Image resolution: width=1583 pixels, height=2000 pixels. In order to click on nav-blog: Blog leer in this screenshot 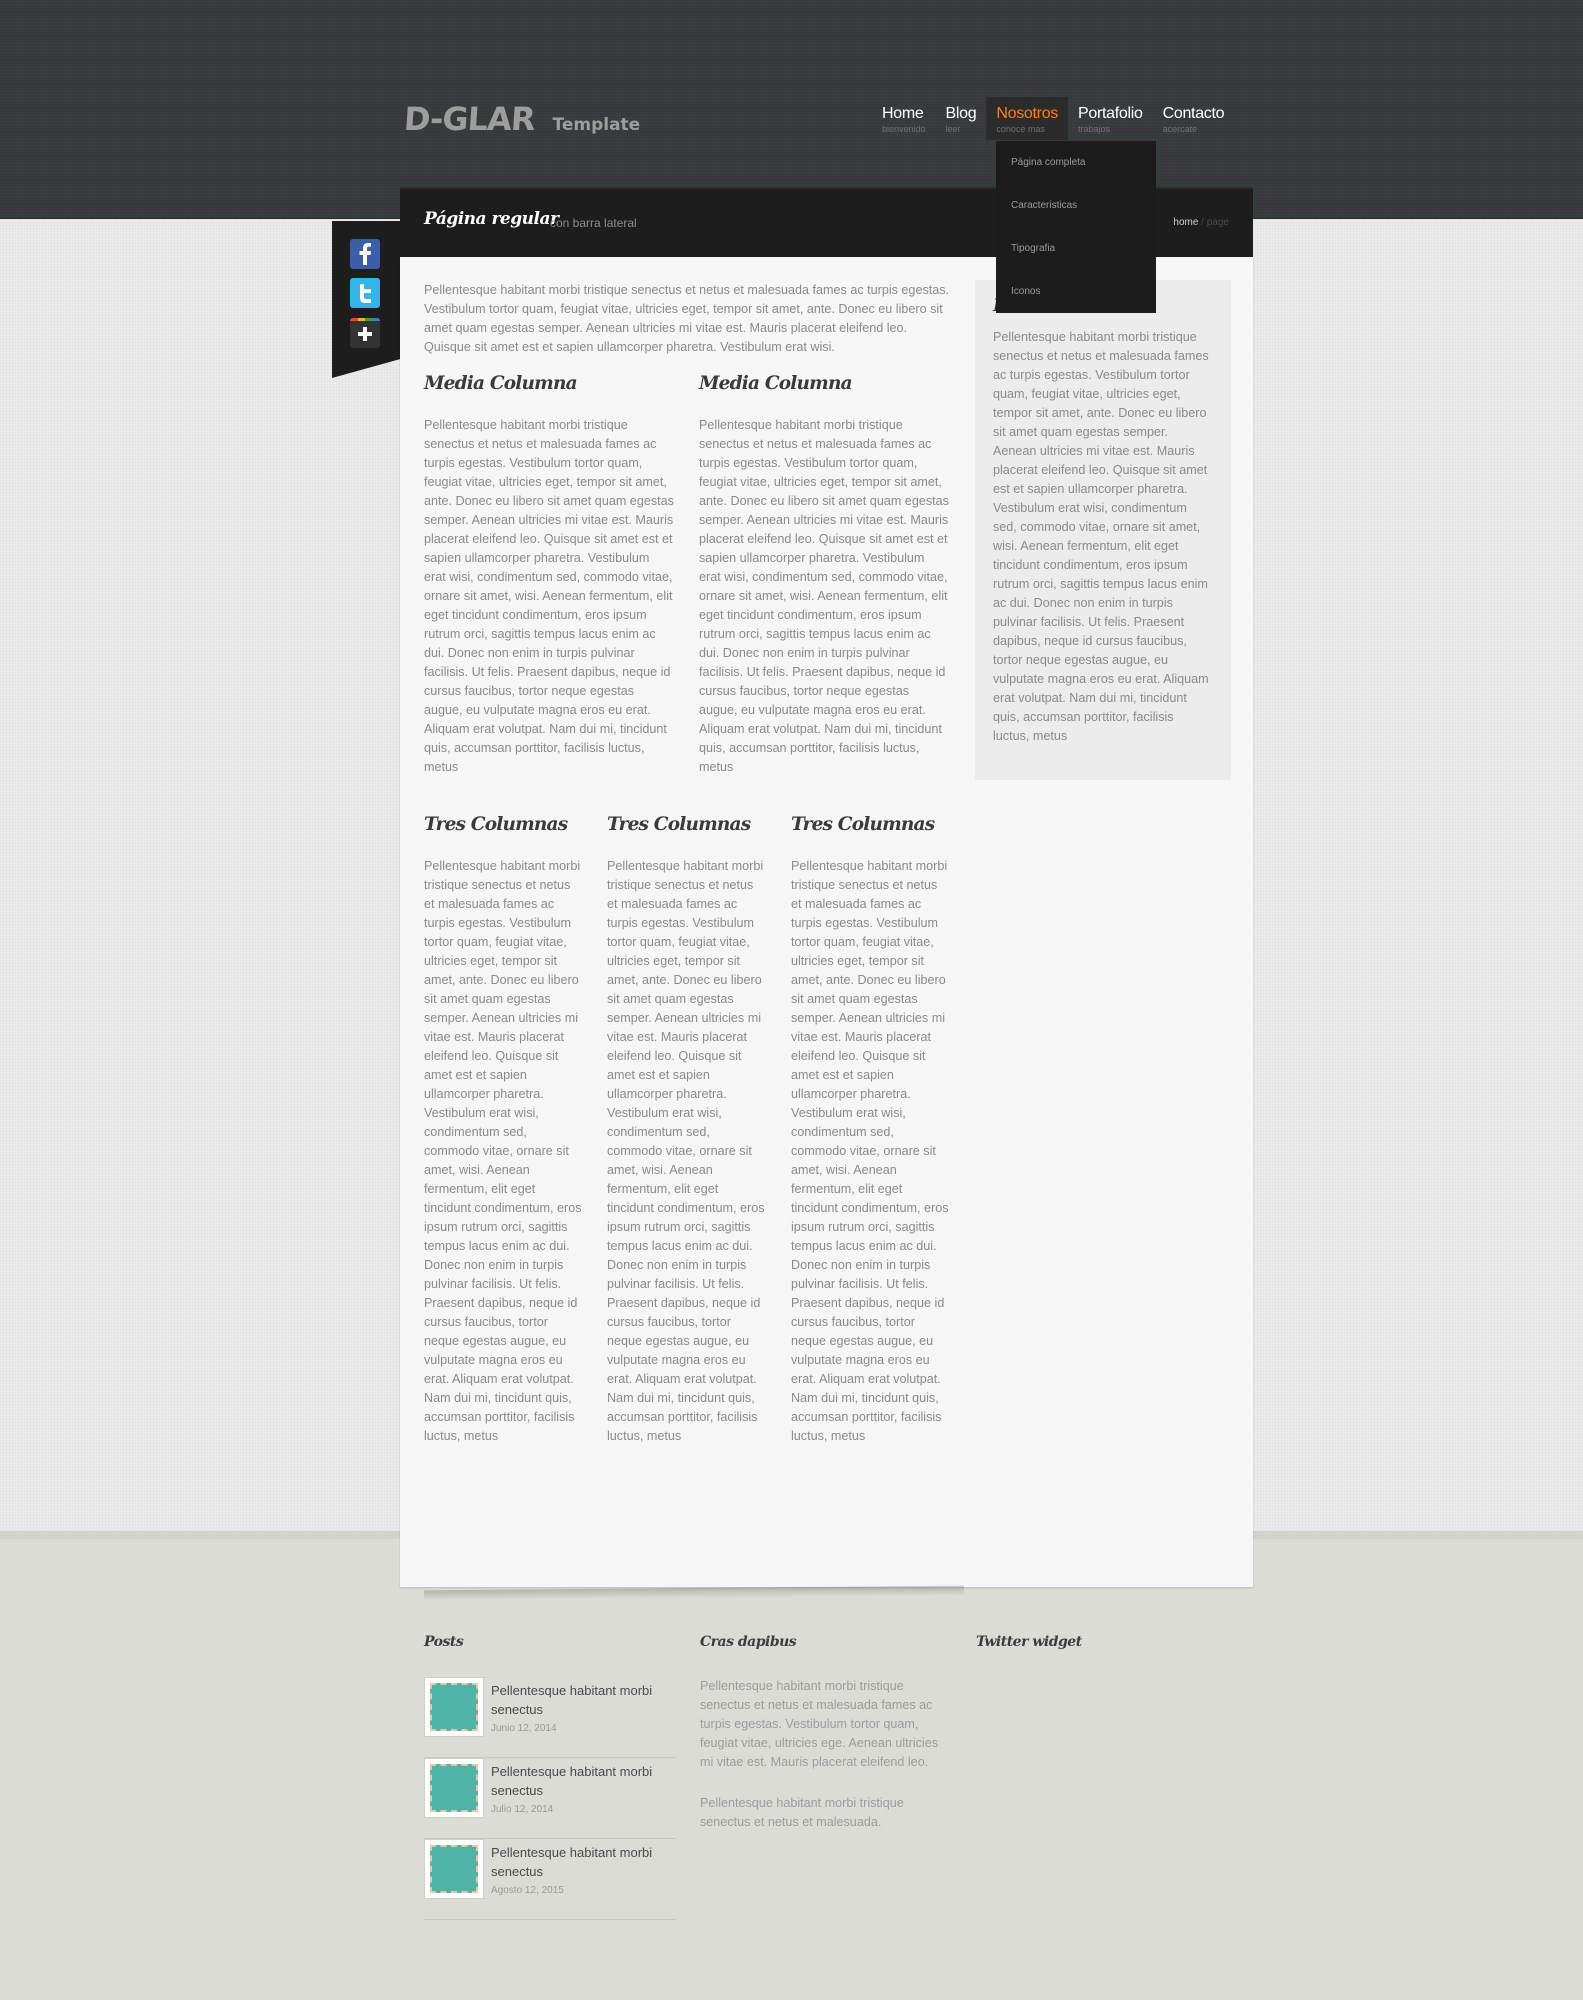, I will do `click(961, 118)`.